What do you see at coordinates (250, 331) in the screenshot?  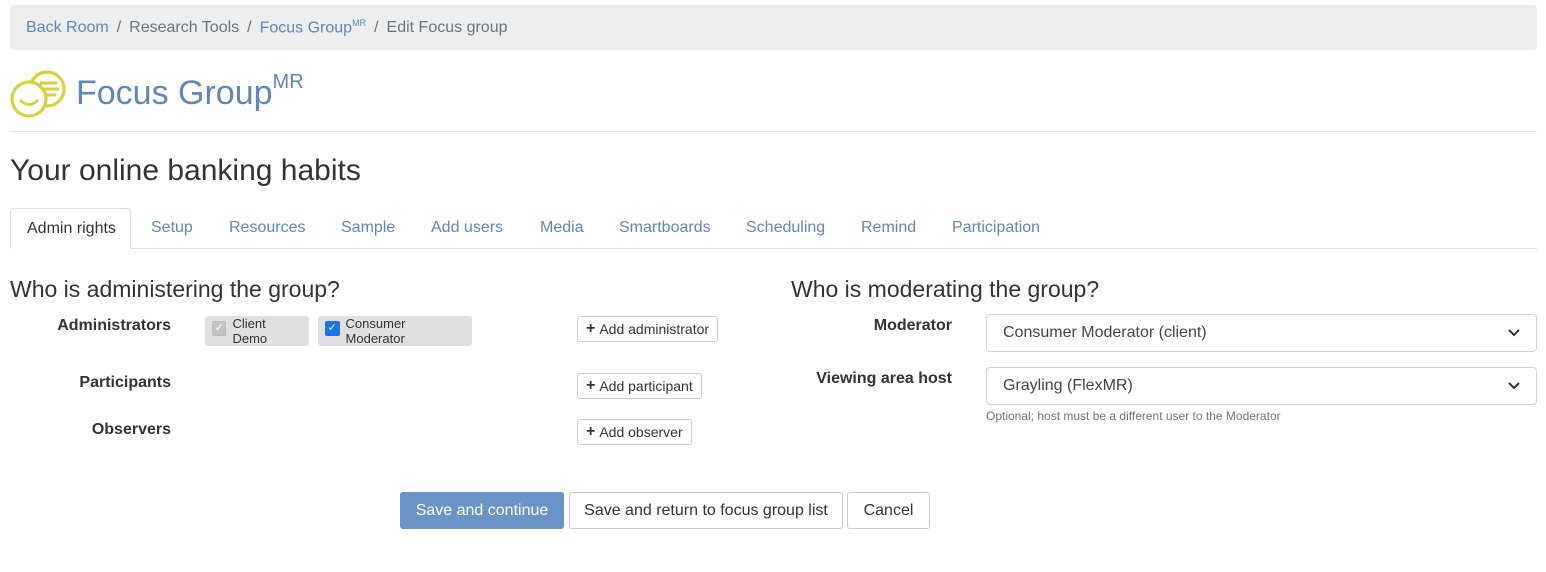 I see `chip-label: Client Demo` at bounding box center [250, 331].